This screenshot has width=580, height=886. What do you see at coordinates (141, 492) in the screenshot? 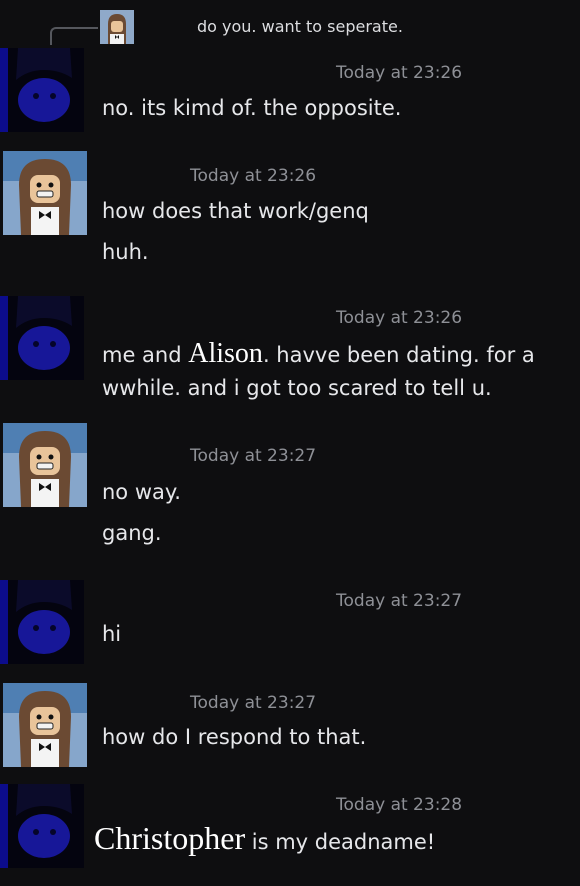
I see `message-text: no way.` at bounding box center [141, 492].